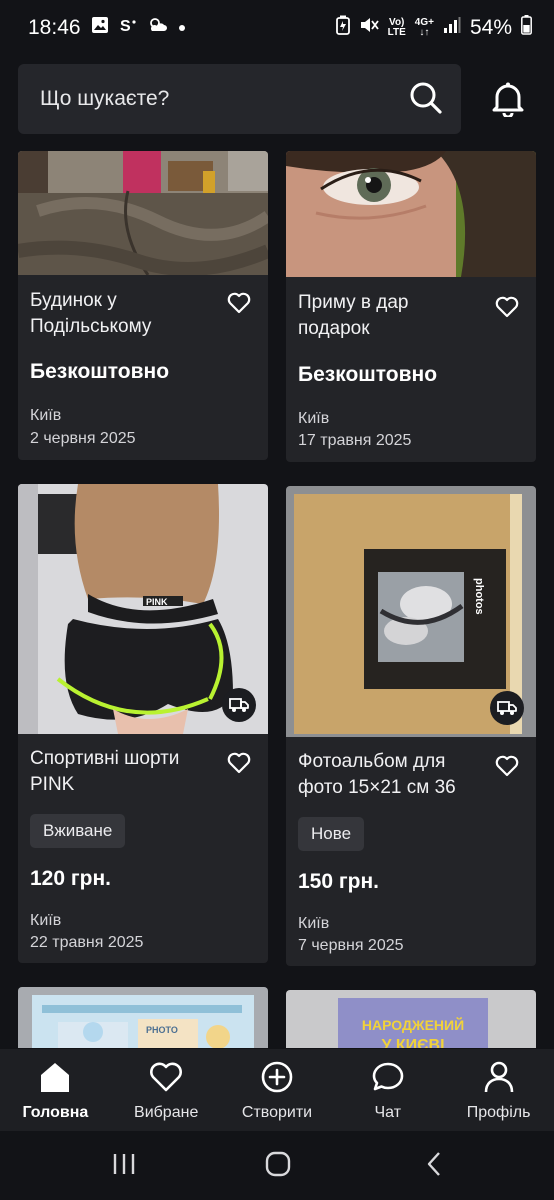 The height and width of the screenshot is (1200, 554). Describe the element at coordinates (351, 945) in the screenshot. I see `listing-date: 7 червня 2025` at that location.